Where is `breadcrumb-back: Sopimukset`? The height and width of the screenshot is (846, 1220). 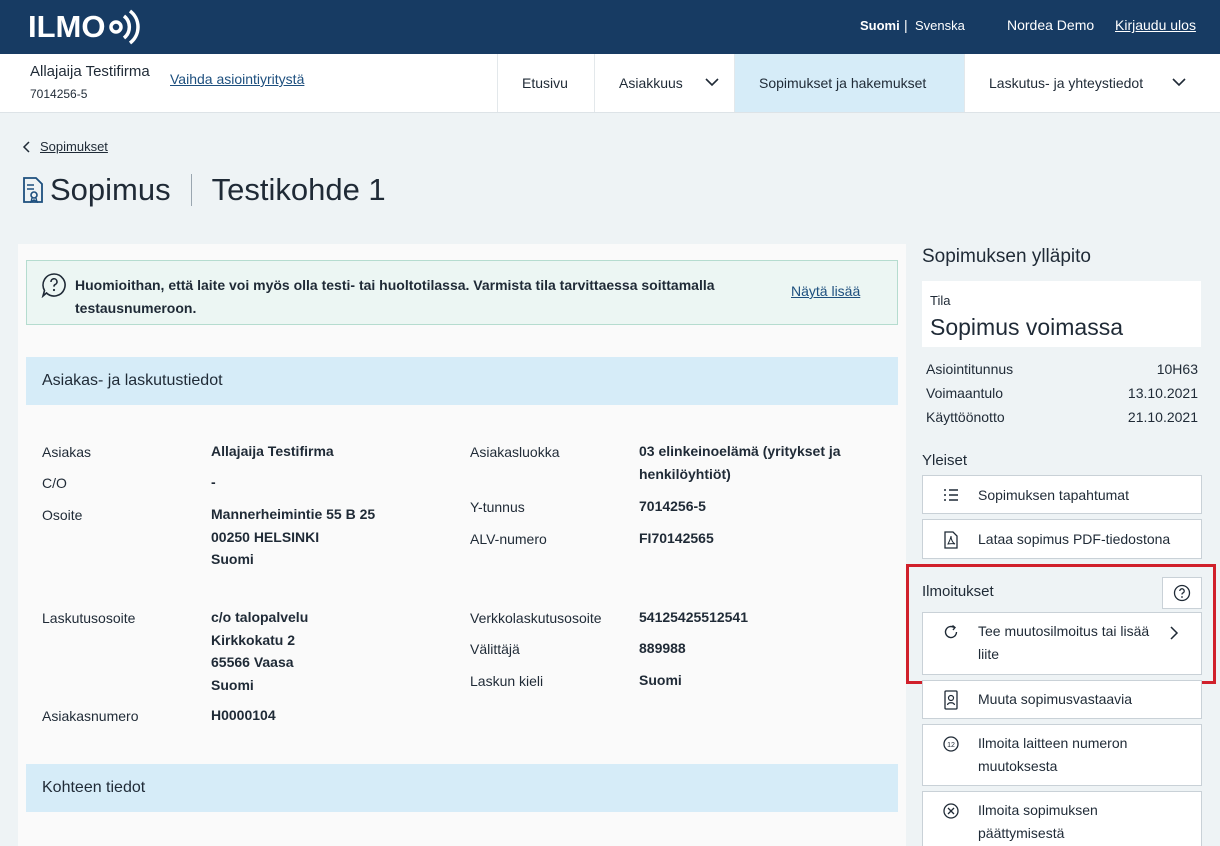
breadcrumb-back: Sopimukset is located at coordinates (65, 146).